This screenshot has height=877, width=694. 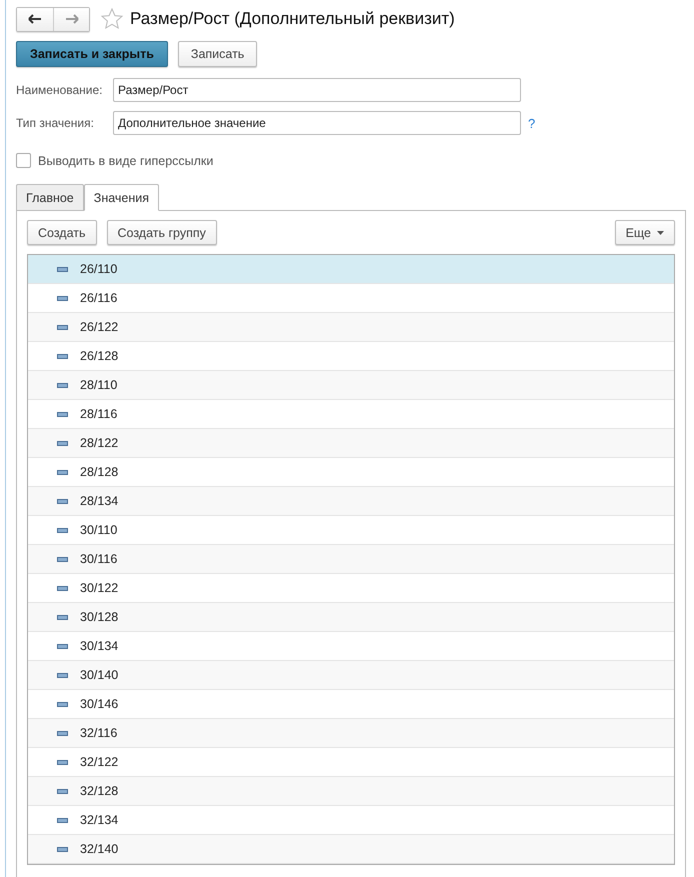 I want to click on table-cell: 30/134, so click(x=99, y=646).